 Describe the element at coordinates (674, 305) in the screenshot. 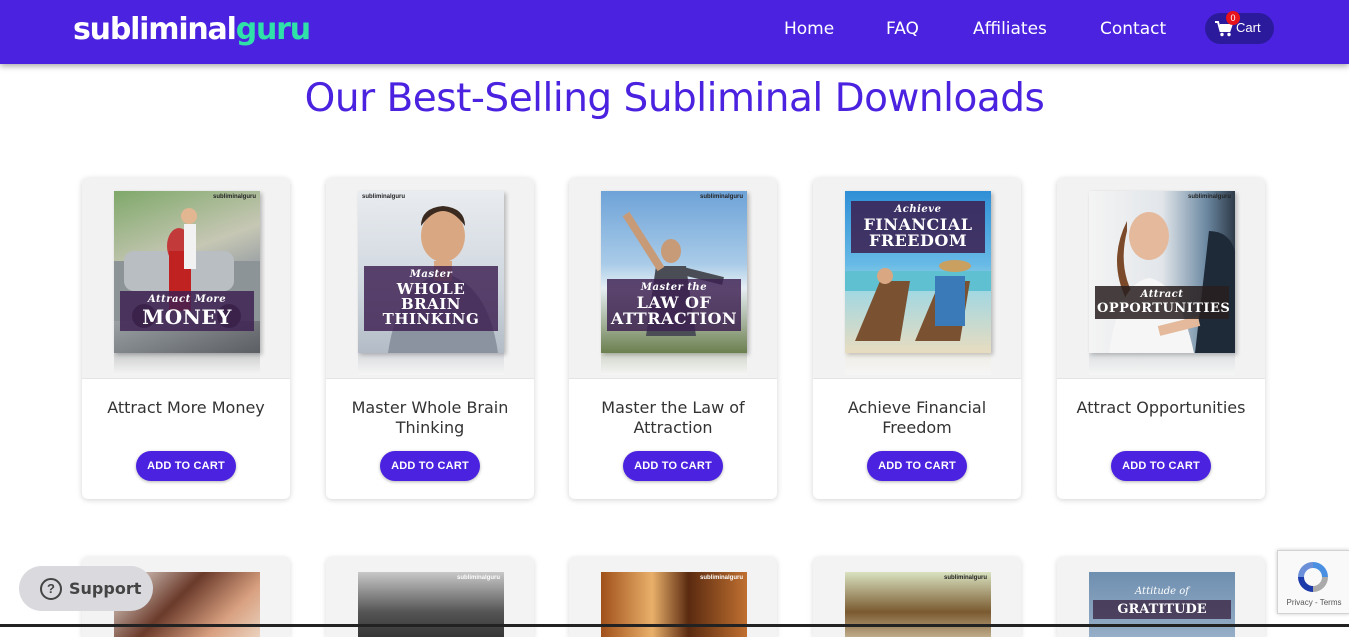

I see `cover-title: Master the LAW OF ATTRACTION` at that location.